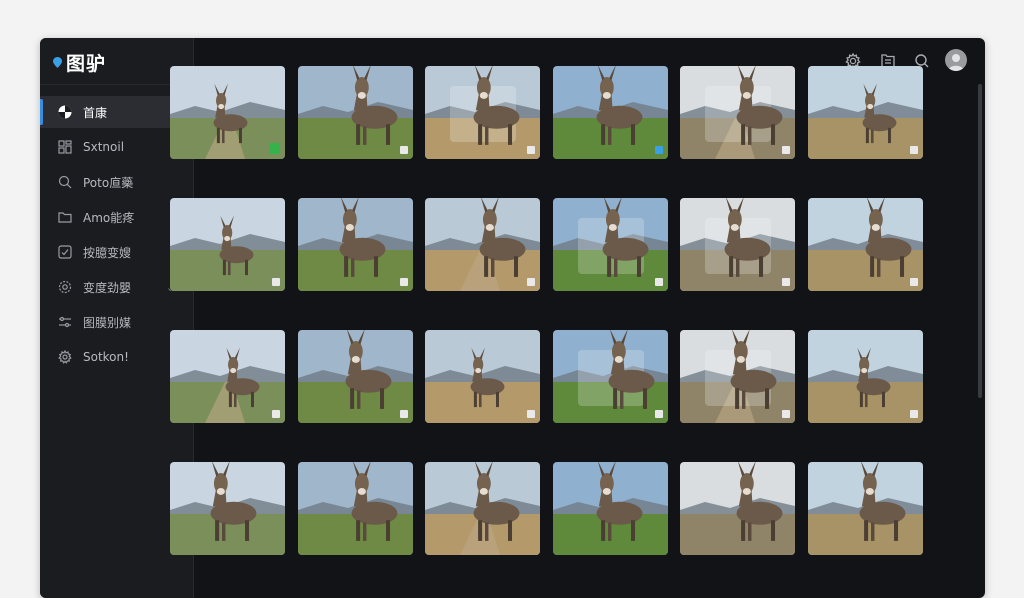 The width and height of the screenshot is (1024, 598). I want to click on app-logo: 图驴, so click(79, 62).